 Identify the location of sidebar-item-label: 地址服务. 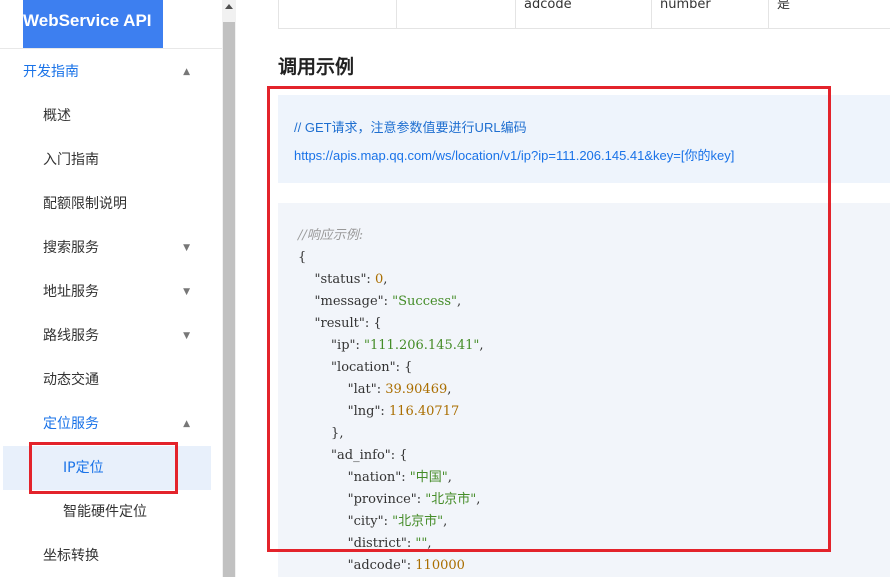
(71, 292).